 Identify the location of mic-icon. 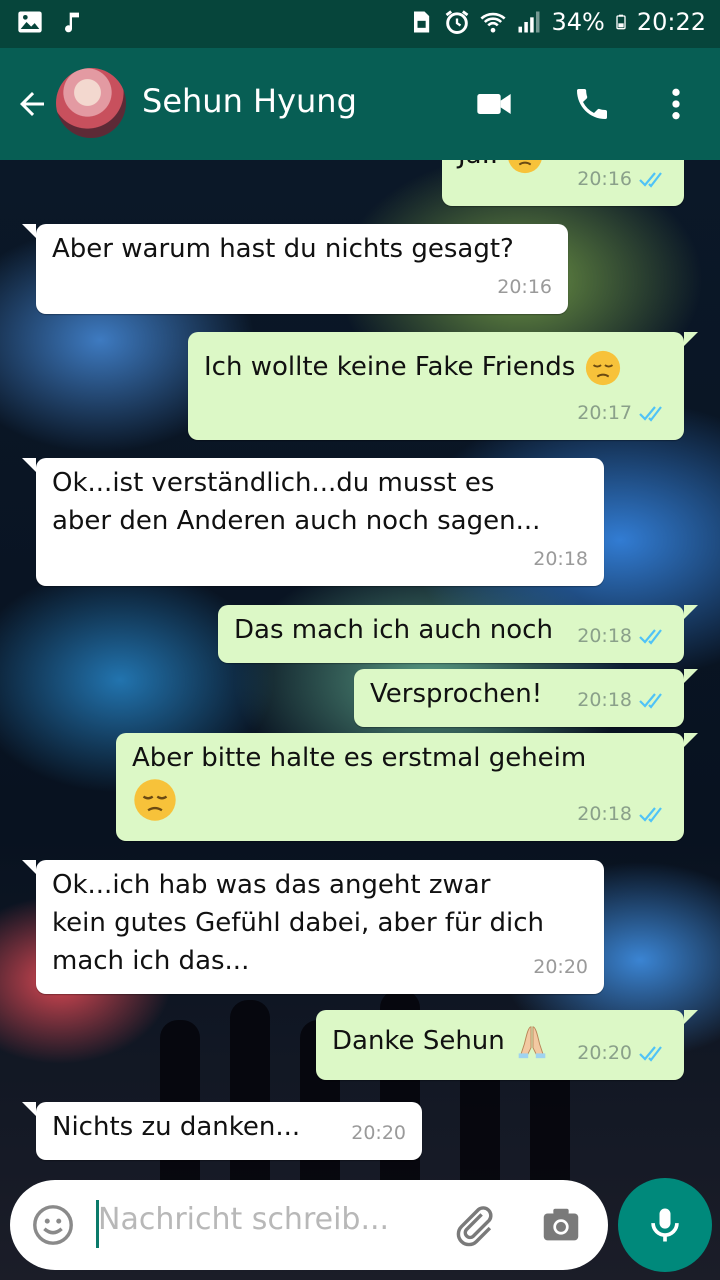
(665, 1225).